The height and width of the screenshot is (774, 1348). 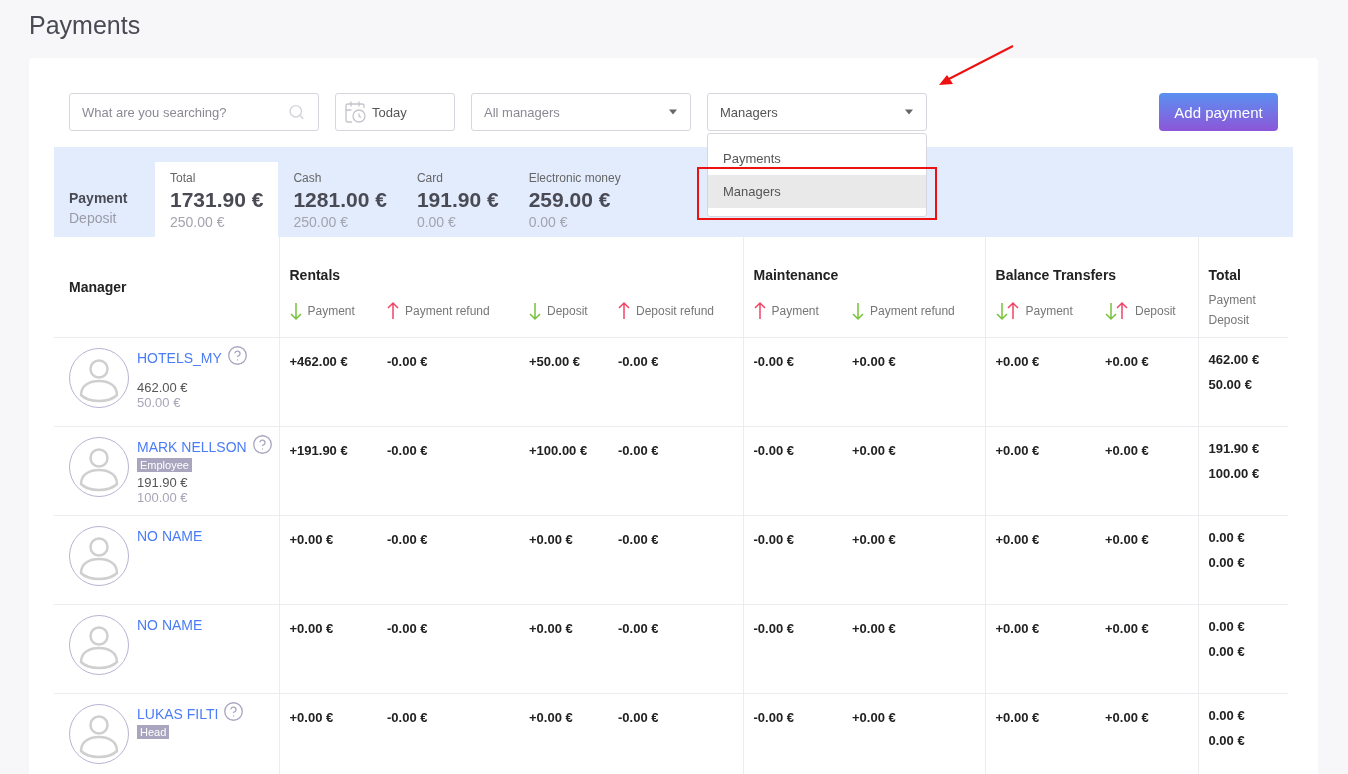 I want to click on manager-deposit: 100.00 €, so click(x=162, y=497).